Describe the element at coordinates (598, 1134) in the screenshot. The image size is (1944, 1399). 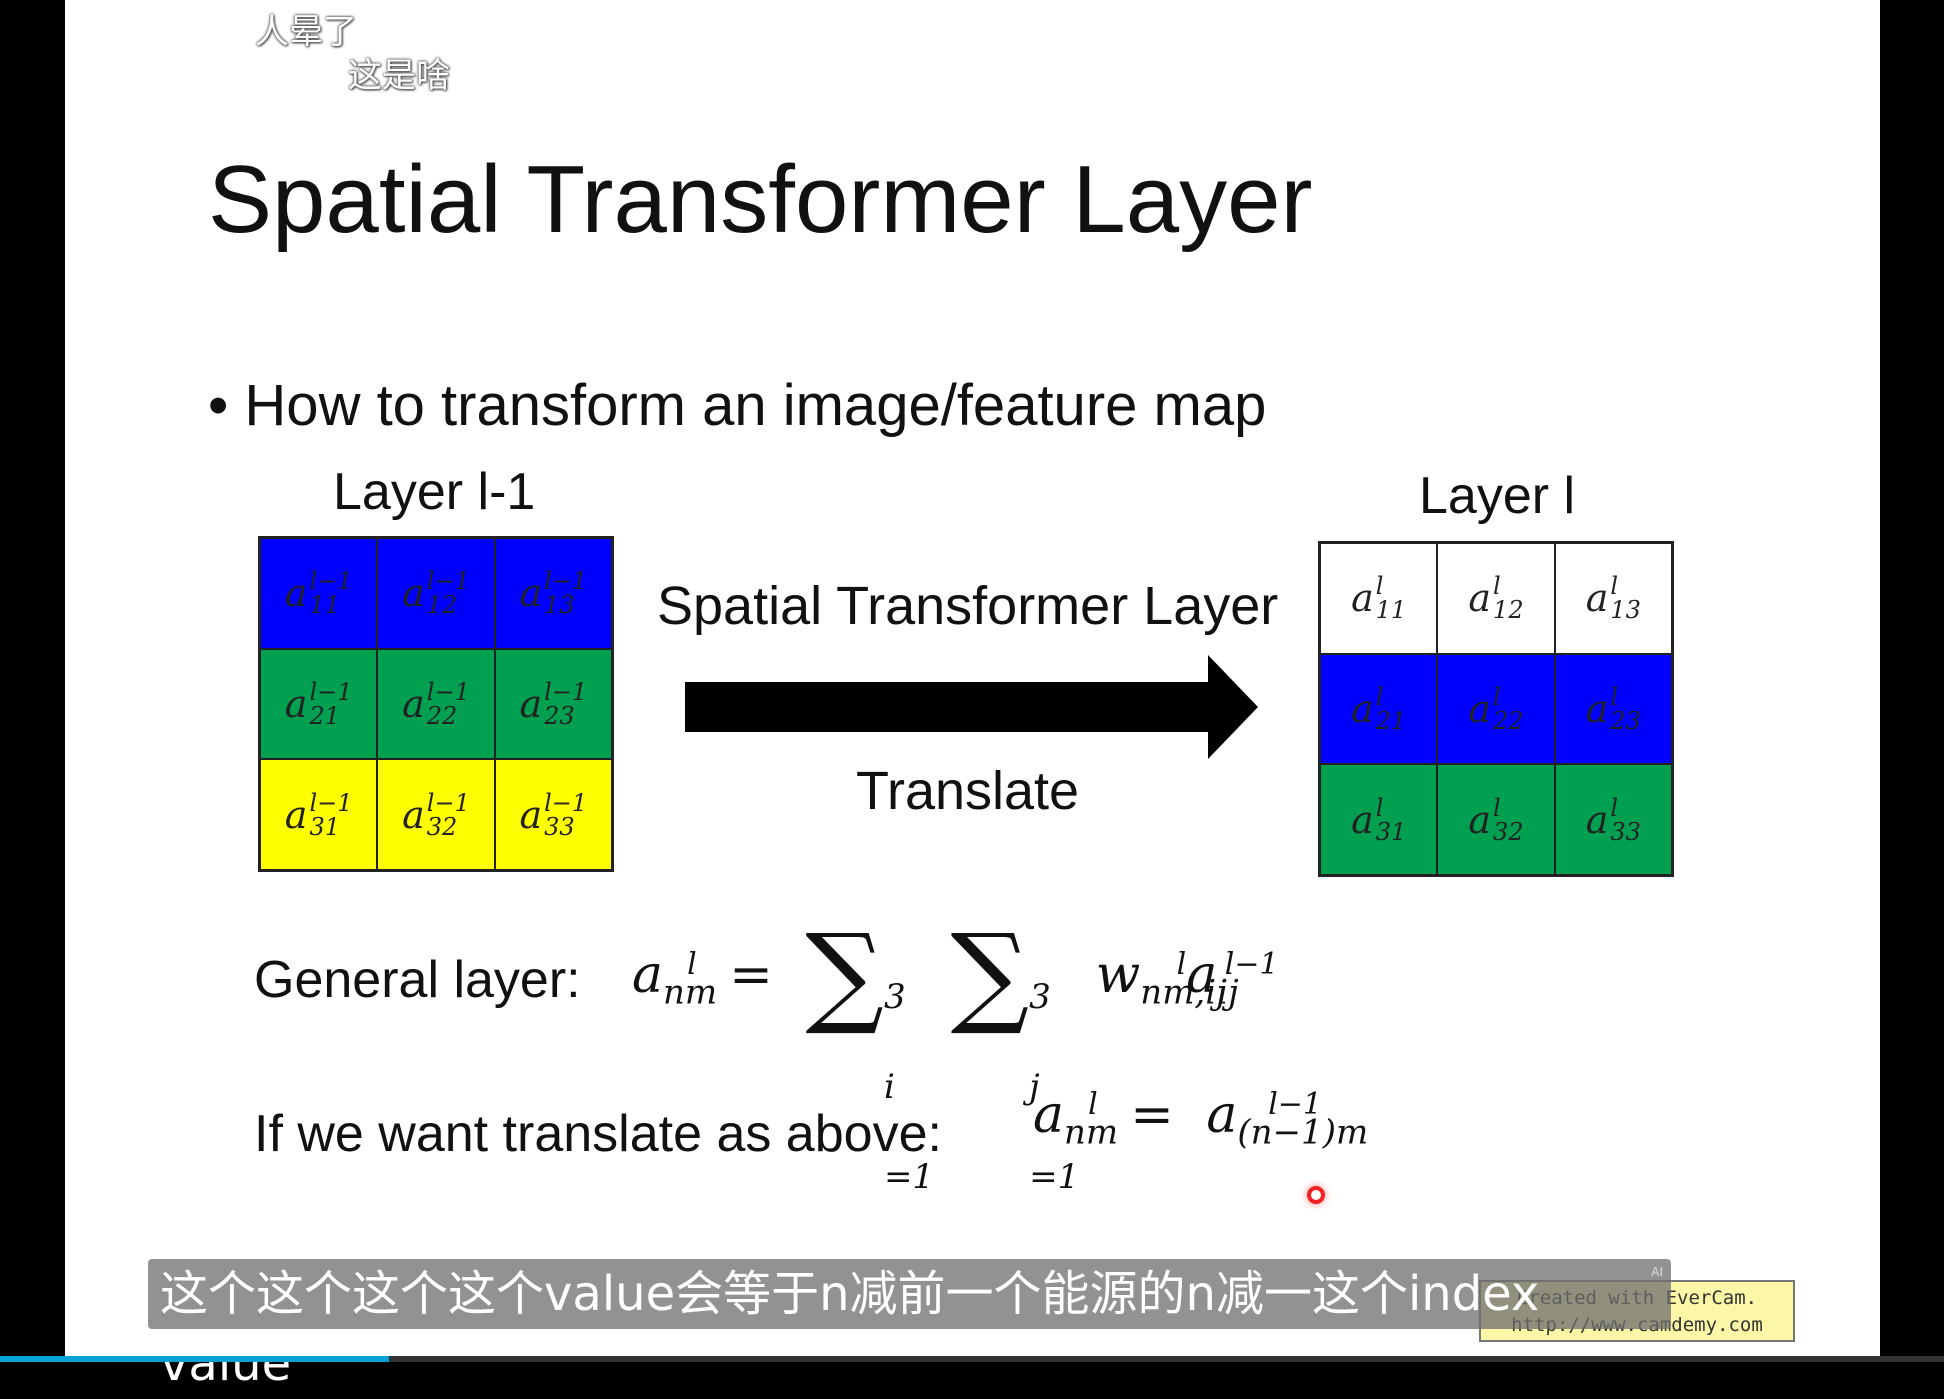
I see `translate-condition-label: If we want translate as above:` at that location.